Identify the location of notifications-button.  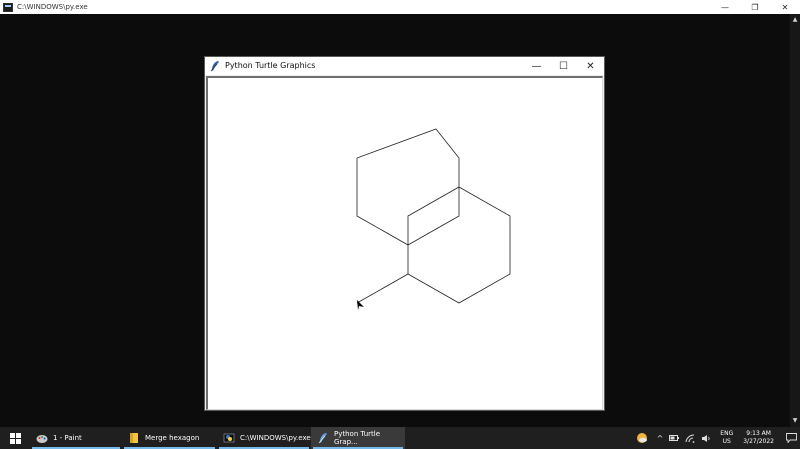
(791, 438).